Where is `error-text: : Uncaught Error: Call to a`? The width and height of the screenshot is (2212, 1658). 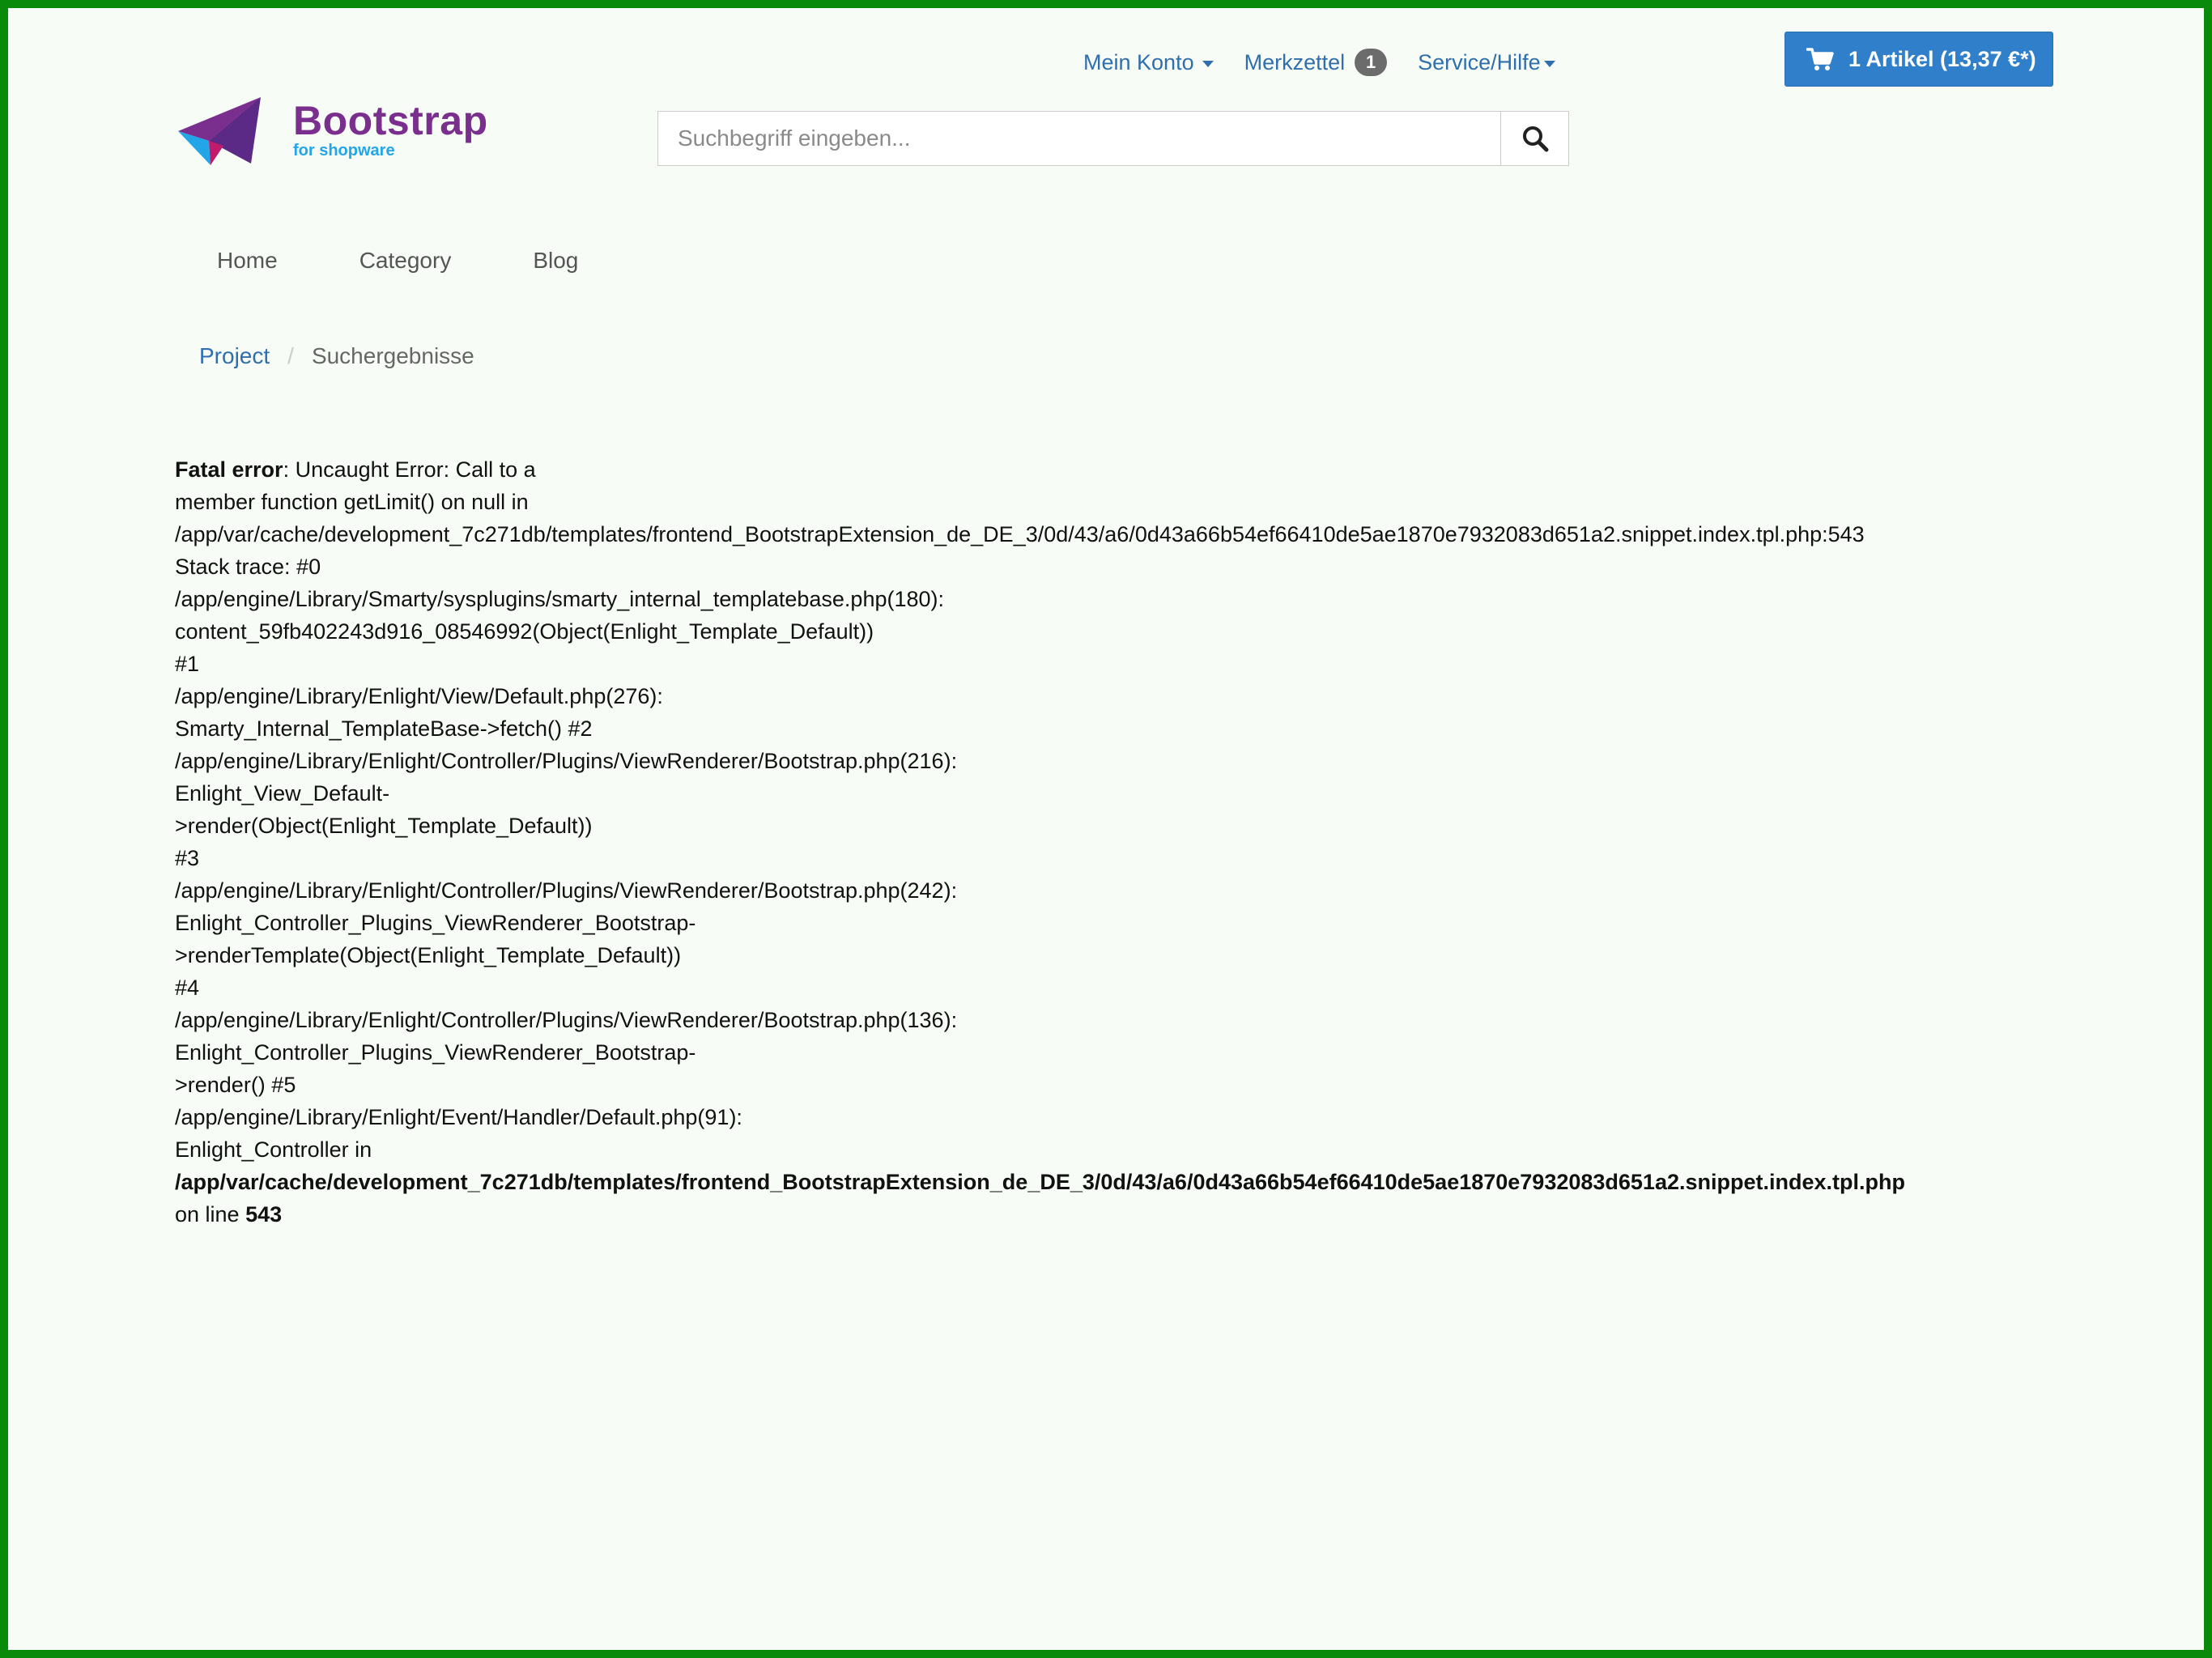
error-text: : Uncaught Error: Call to a is located at coordinates (410, 469).